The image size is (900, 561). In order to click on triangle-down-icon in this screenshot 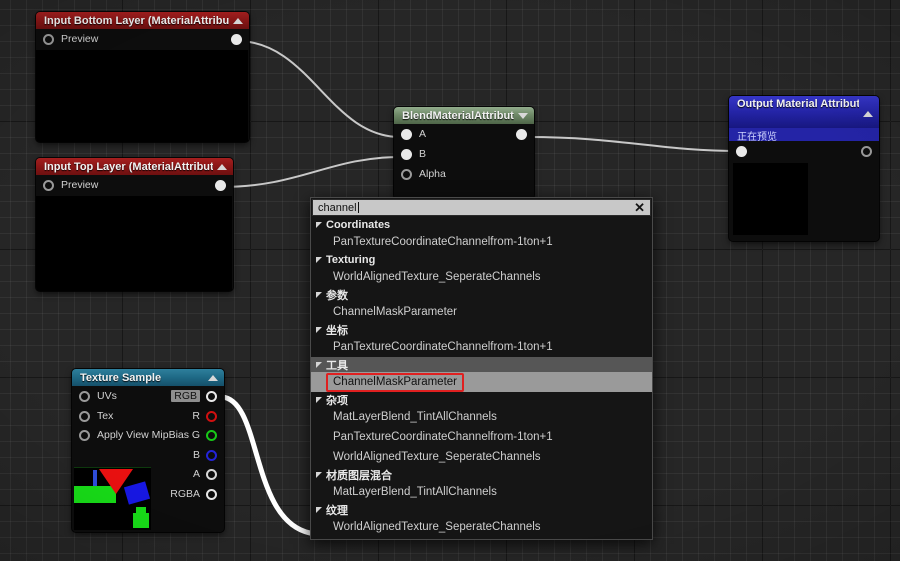, I will do `click(523, 115)`.